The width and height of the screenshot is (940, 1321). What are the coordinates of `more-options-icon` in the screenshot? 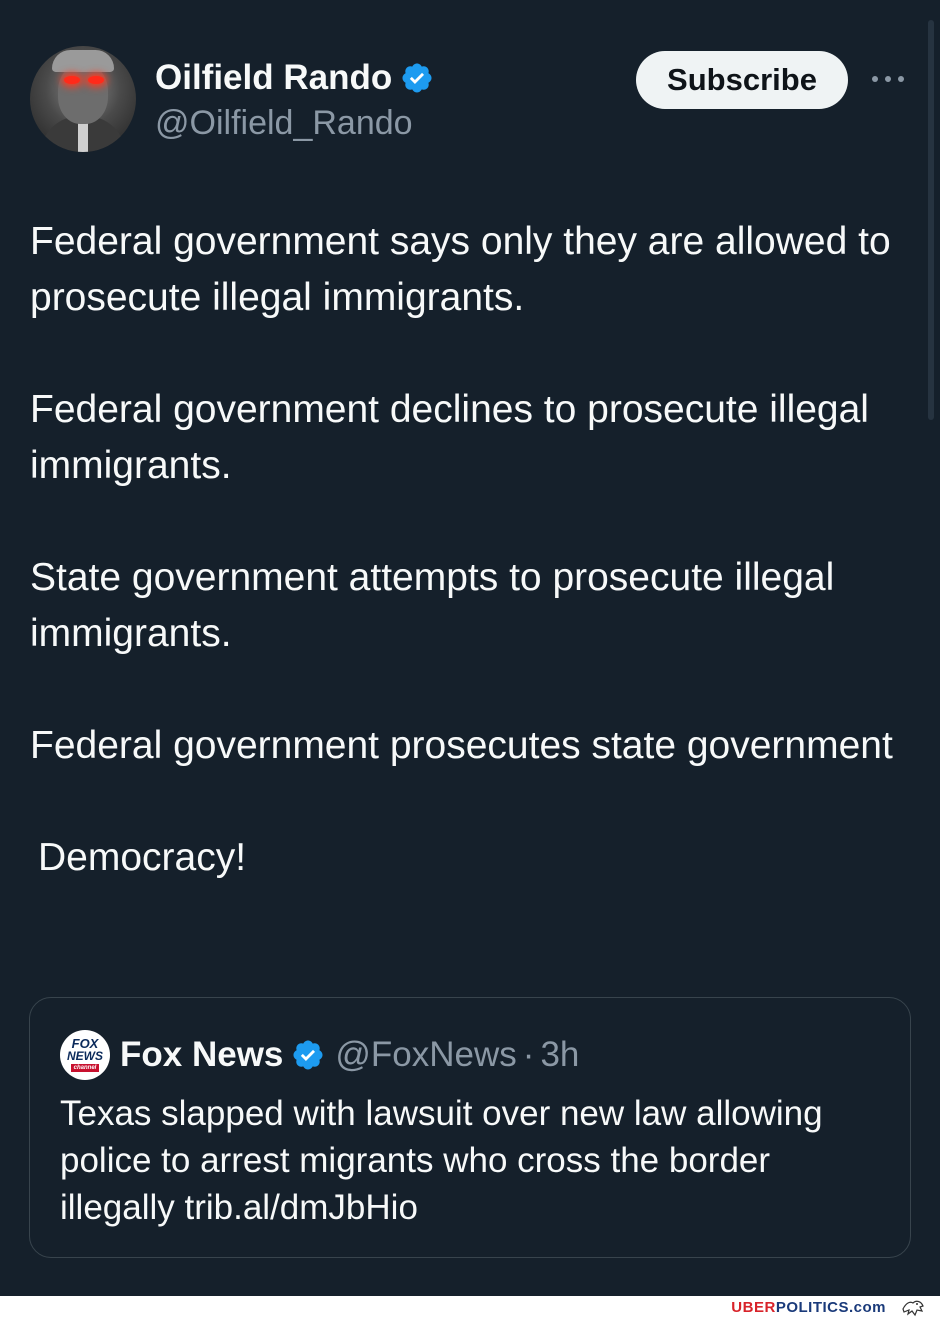 It's located at (888, 79).